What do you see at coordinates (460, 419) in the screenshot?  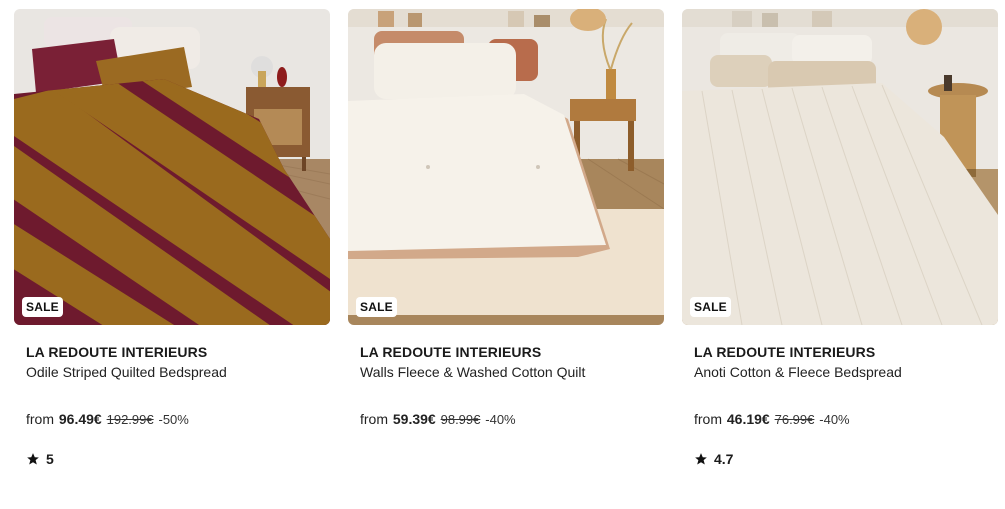 I see `price-original: 98.99€` at bounding box center [460, 419].